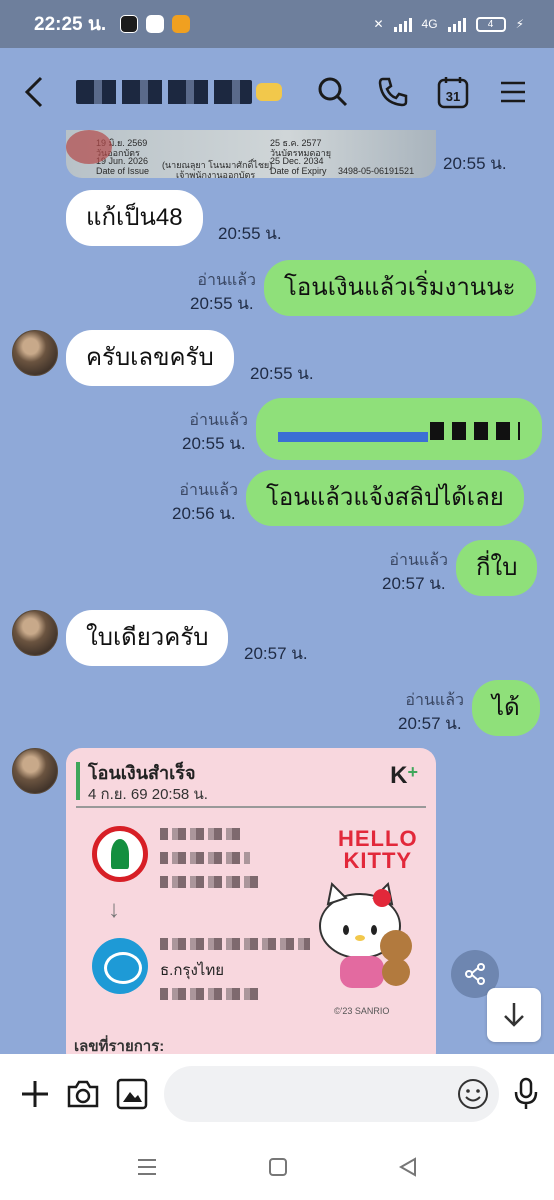  Describe the element at coordinates (378, 860) in the screenshot. I see `kitty-line2: KITTY` at that location.